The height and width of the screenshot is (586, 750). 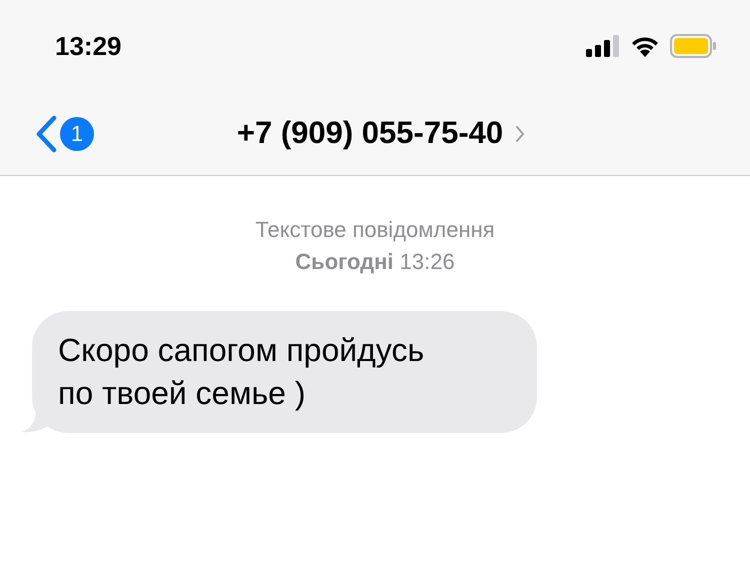 I want to click on message-timestamp: Сьогодні 13:26, so click(x=375, y=262).